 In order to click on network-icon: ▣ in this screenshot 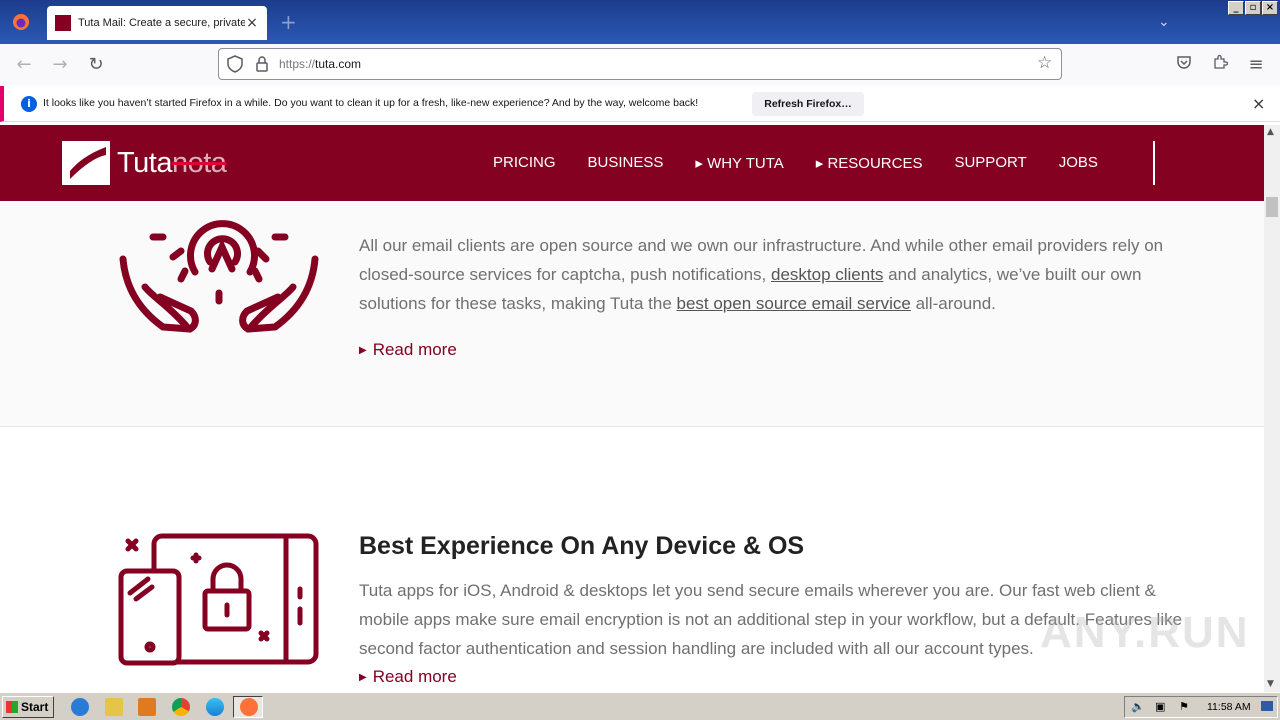, I will do `click(1160, 706)`.